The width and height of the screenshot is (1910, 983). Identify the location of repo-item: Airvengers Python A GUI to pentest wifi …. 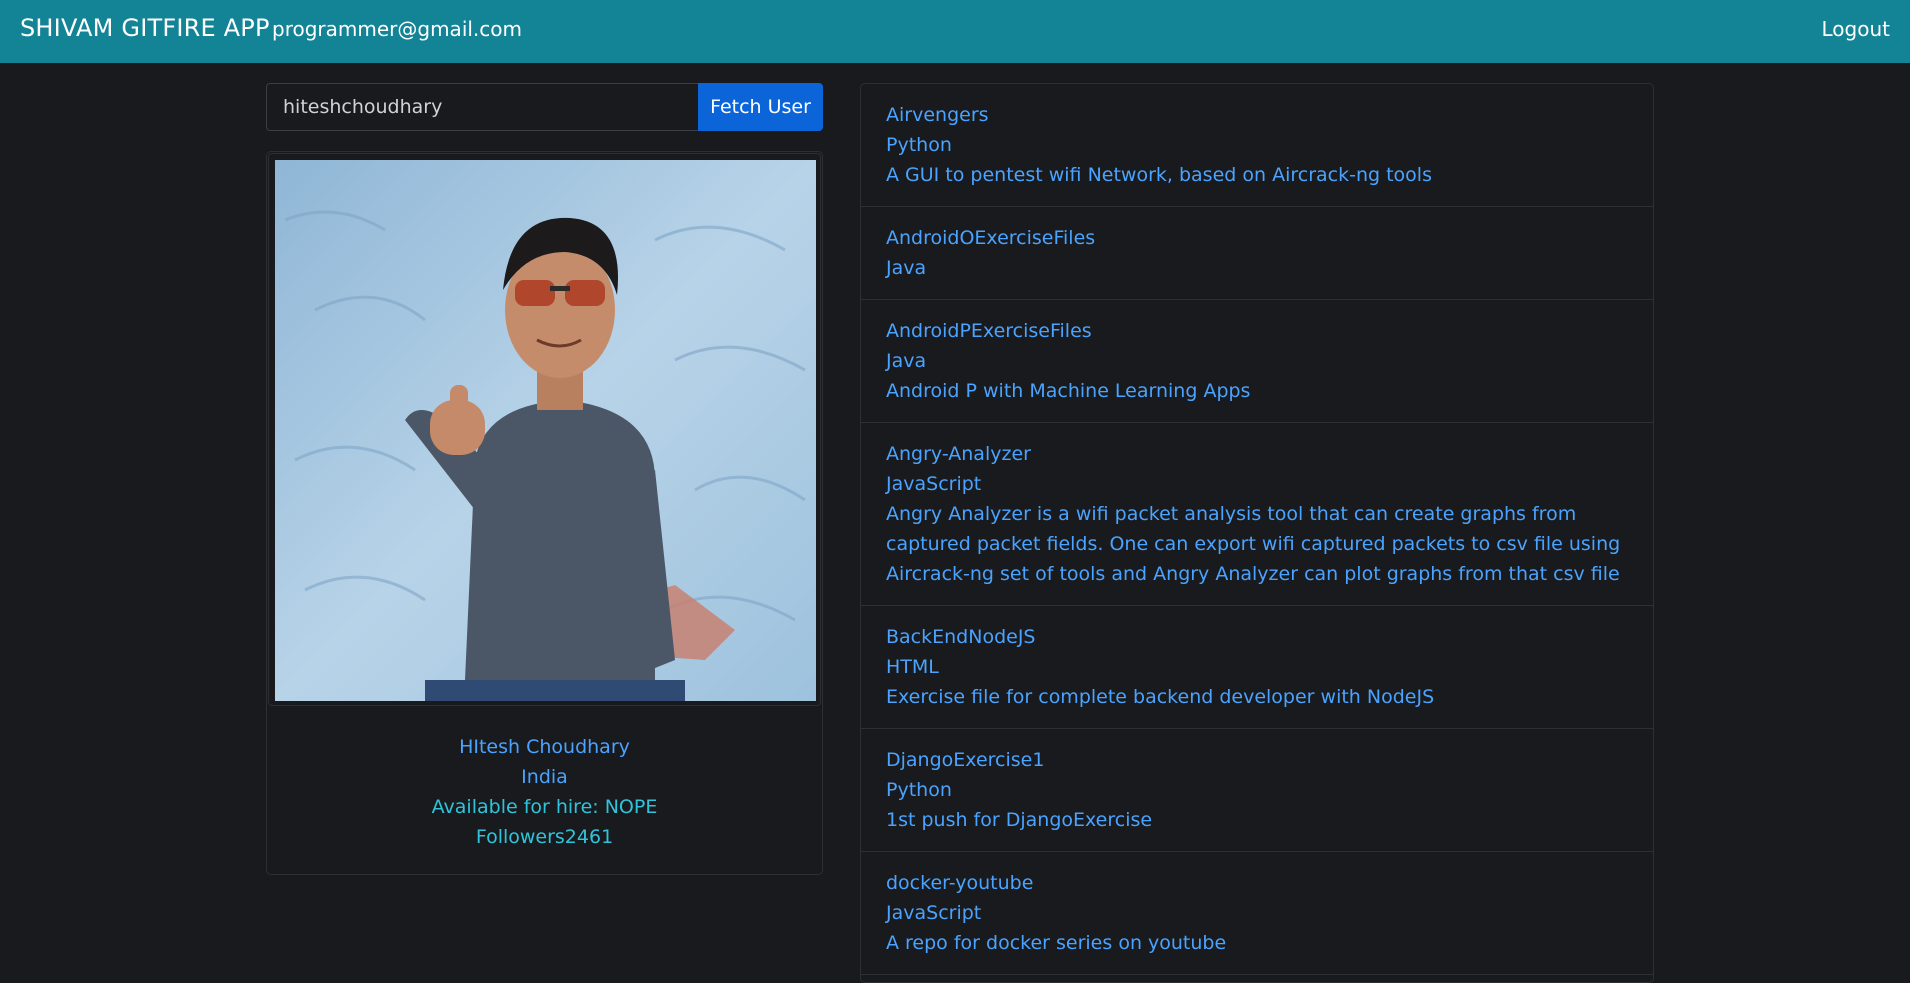
(1257, 145).